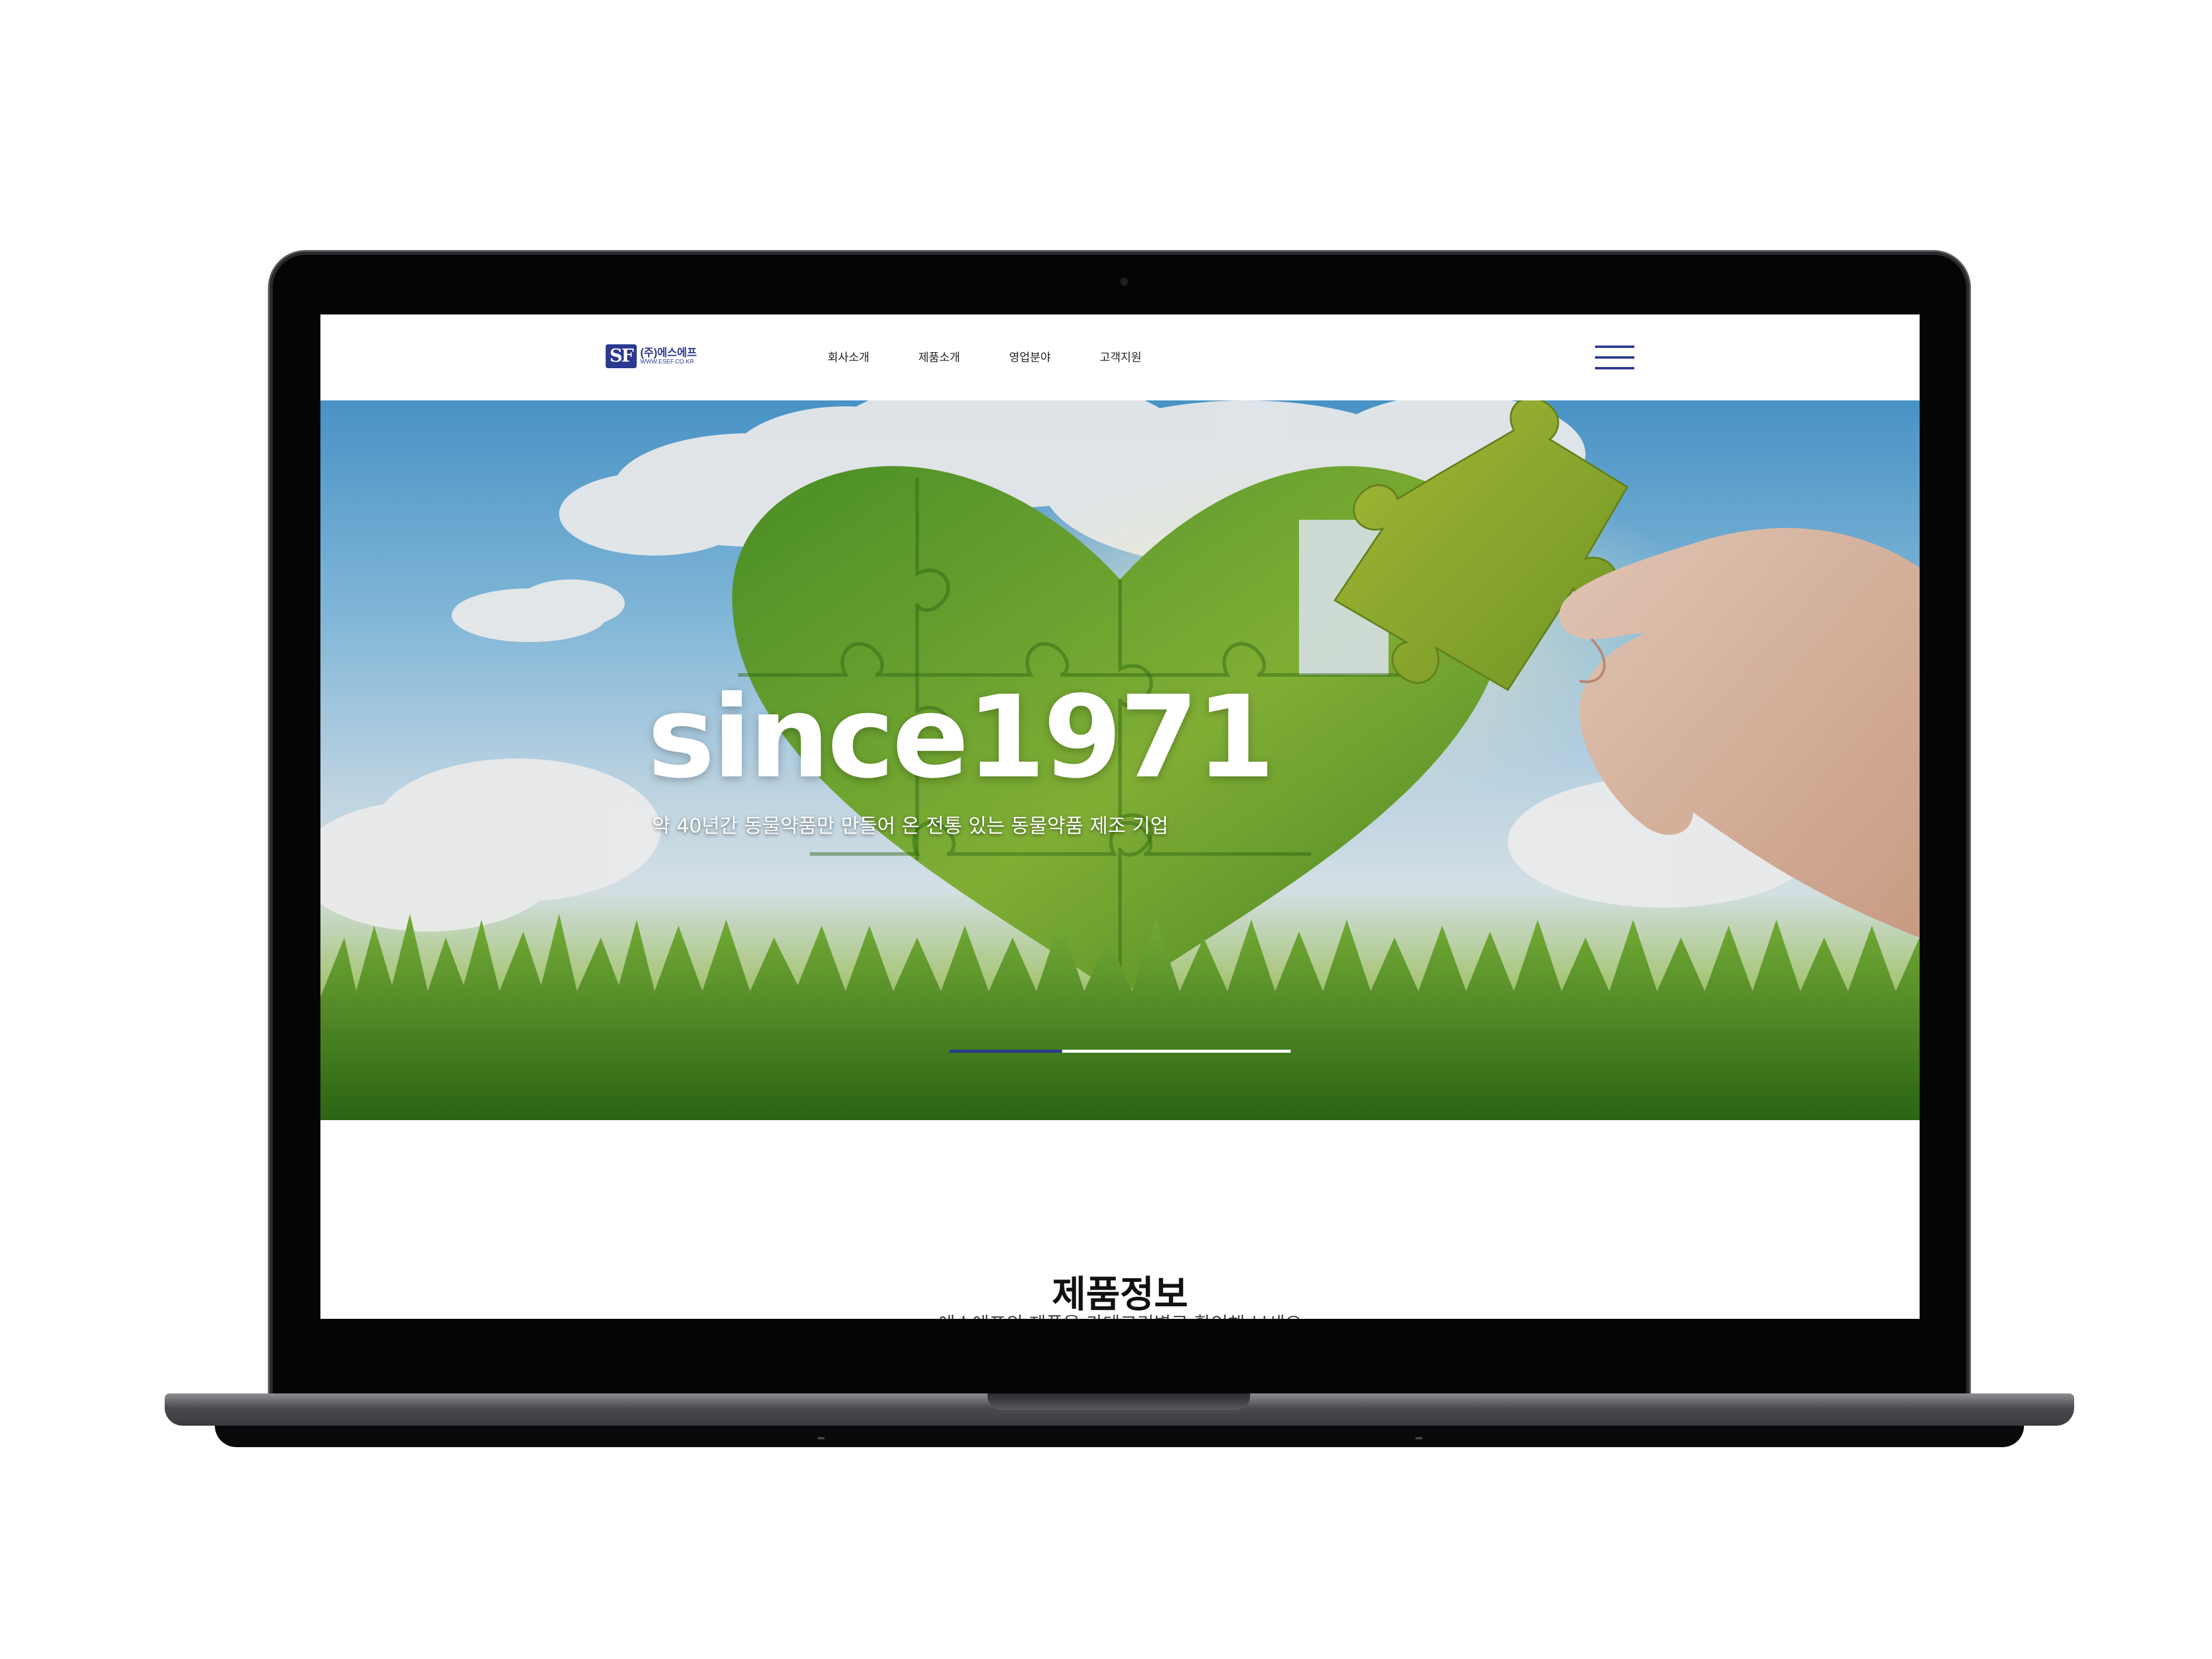  I want to click on products-section-subtitle: 에스에프의 제품을 카테고리별로 확인해 보세요, so click(1120, 1314).